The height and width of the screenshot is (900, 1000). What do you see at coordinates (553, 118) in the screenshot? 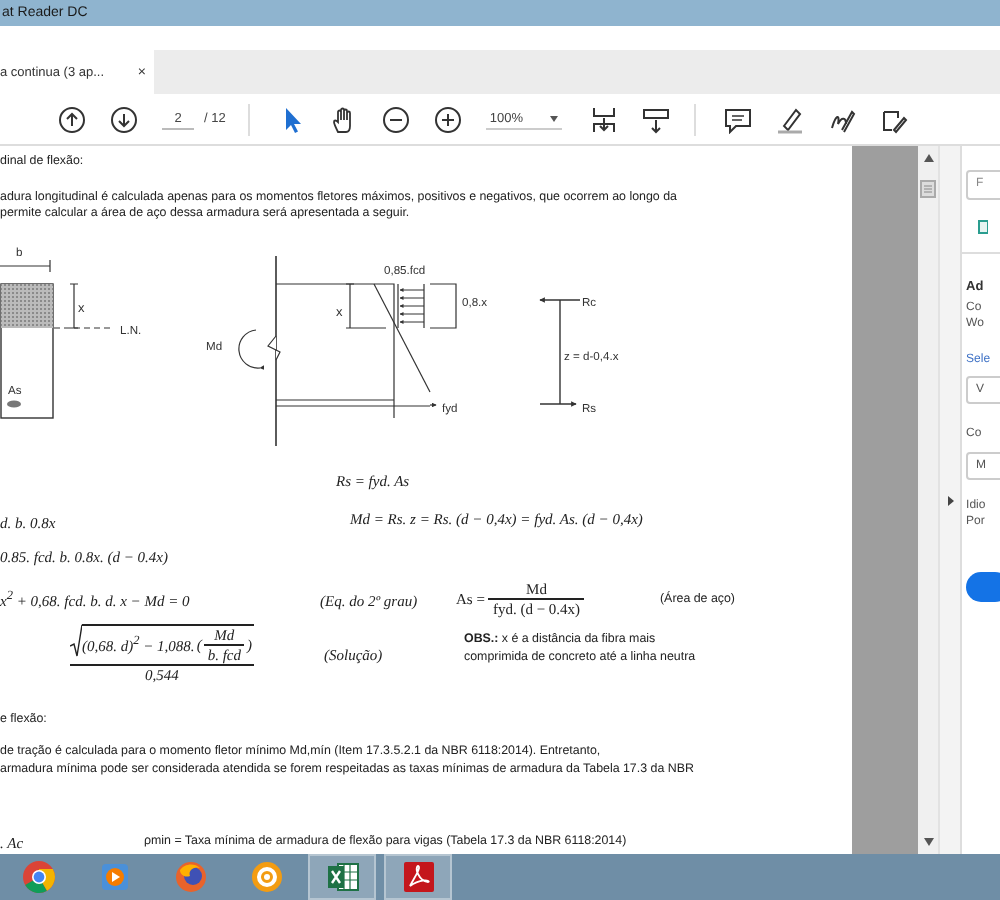
I see `caret-icon` at bounding box center [553, 118].